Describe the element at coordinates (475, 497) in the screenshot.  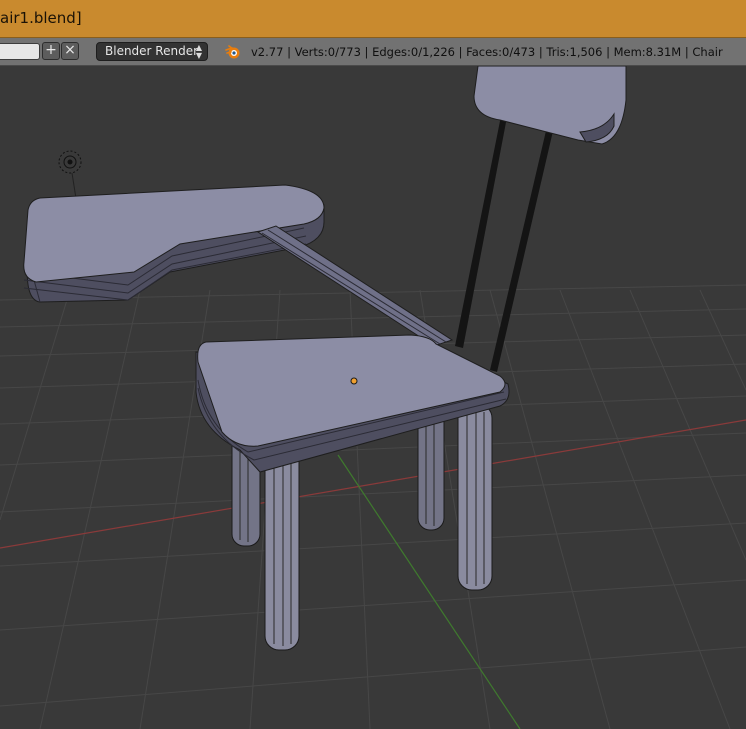
I see `chair-leg-front-right` at that location.